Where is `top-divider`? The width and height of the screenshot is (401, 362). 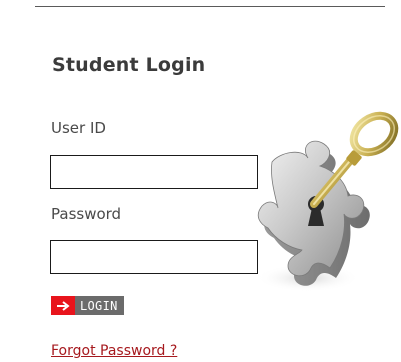 top-divider is located at coordinates (210, 6).